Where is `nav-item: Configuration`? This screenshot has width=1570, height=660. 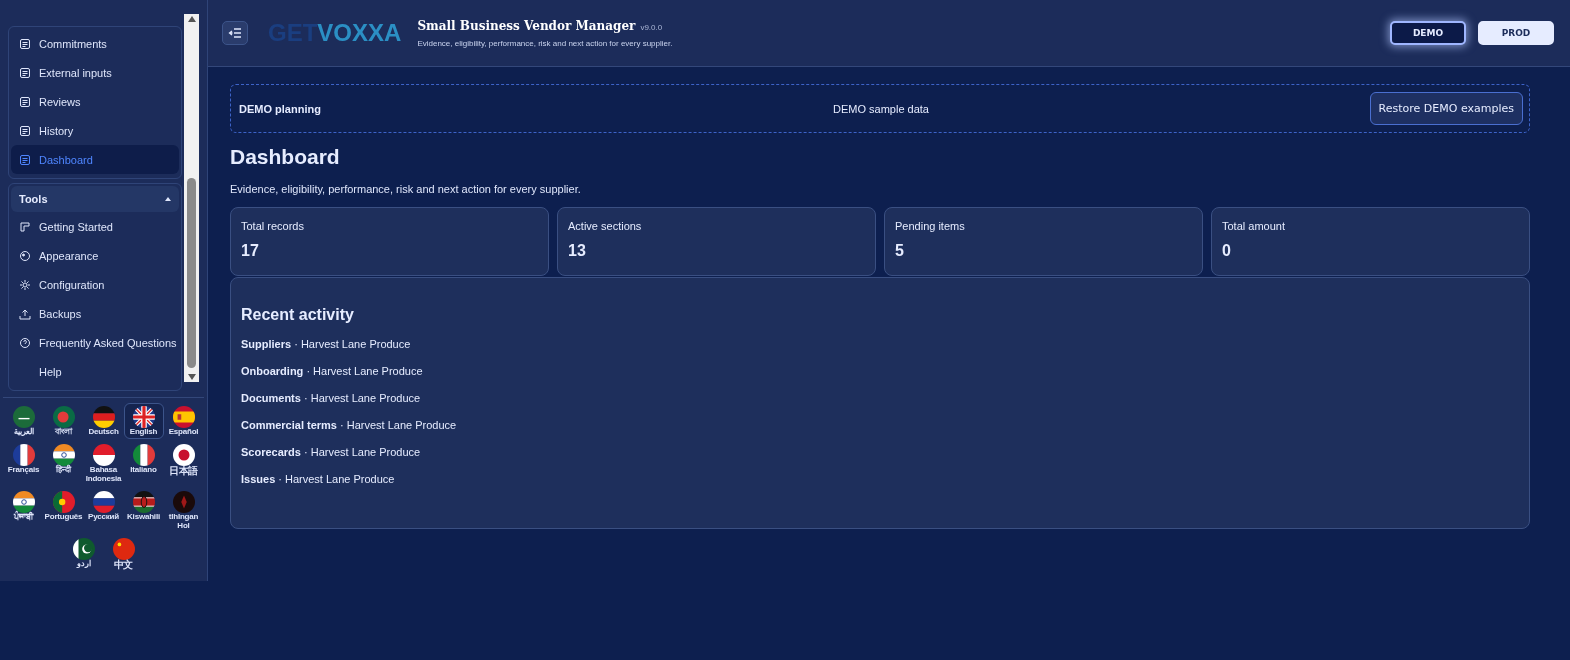 nav-item: Configuration is located at coordinates (95, 284).